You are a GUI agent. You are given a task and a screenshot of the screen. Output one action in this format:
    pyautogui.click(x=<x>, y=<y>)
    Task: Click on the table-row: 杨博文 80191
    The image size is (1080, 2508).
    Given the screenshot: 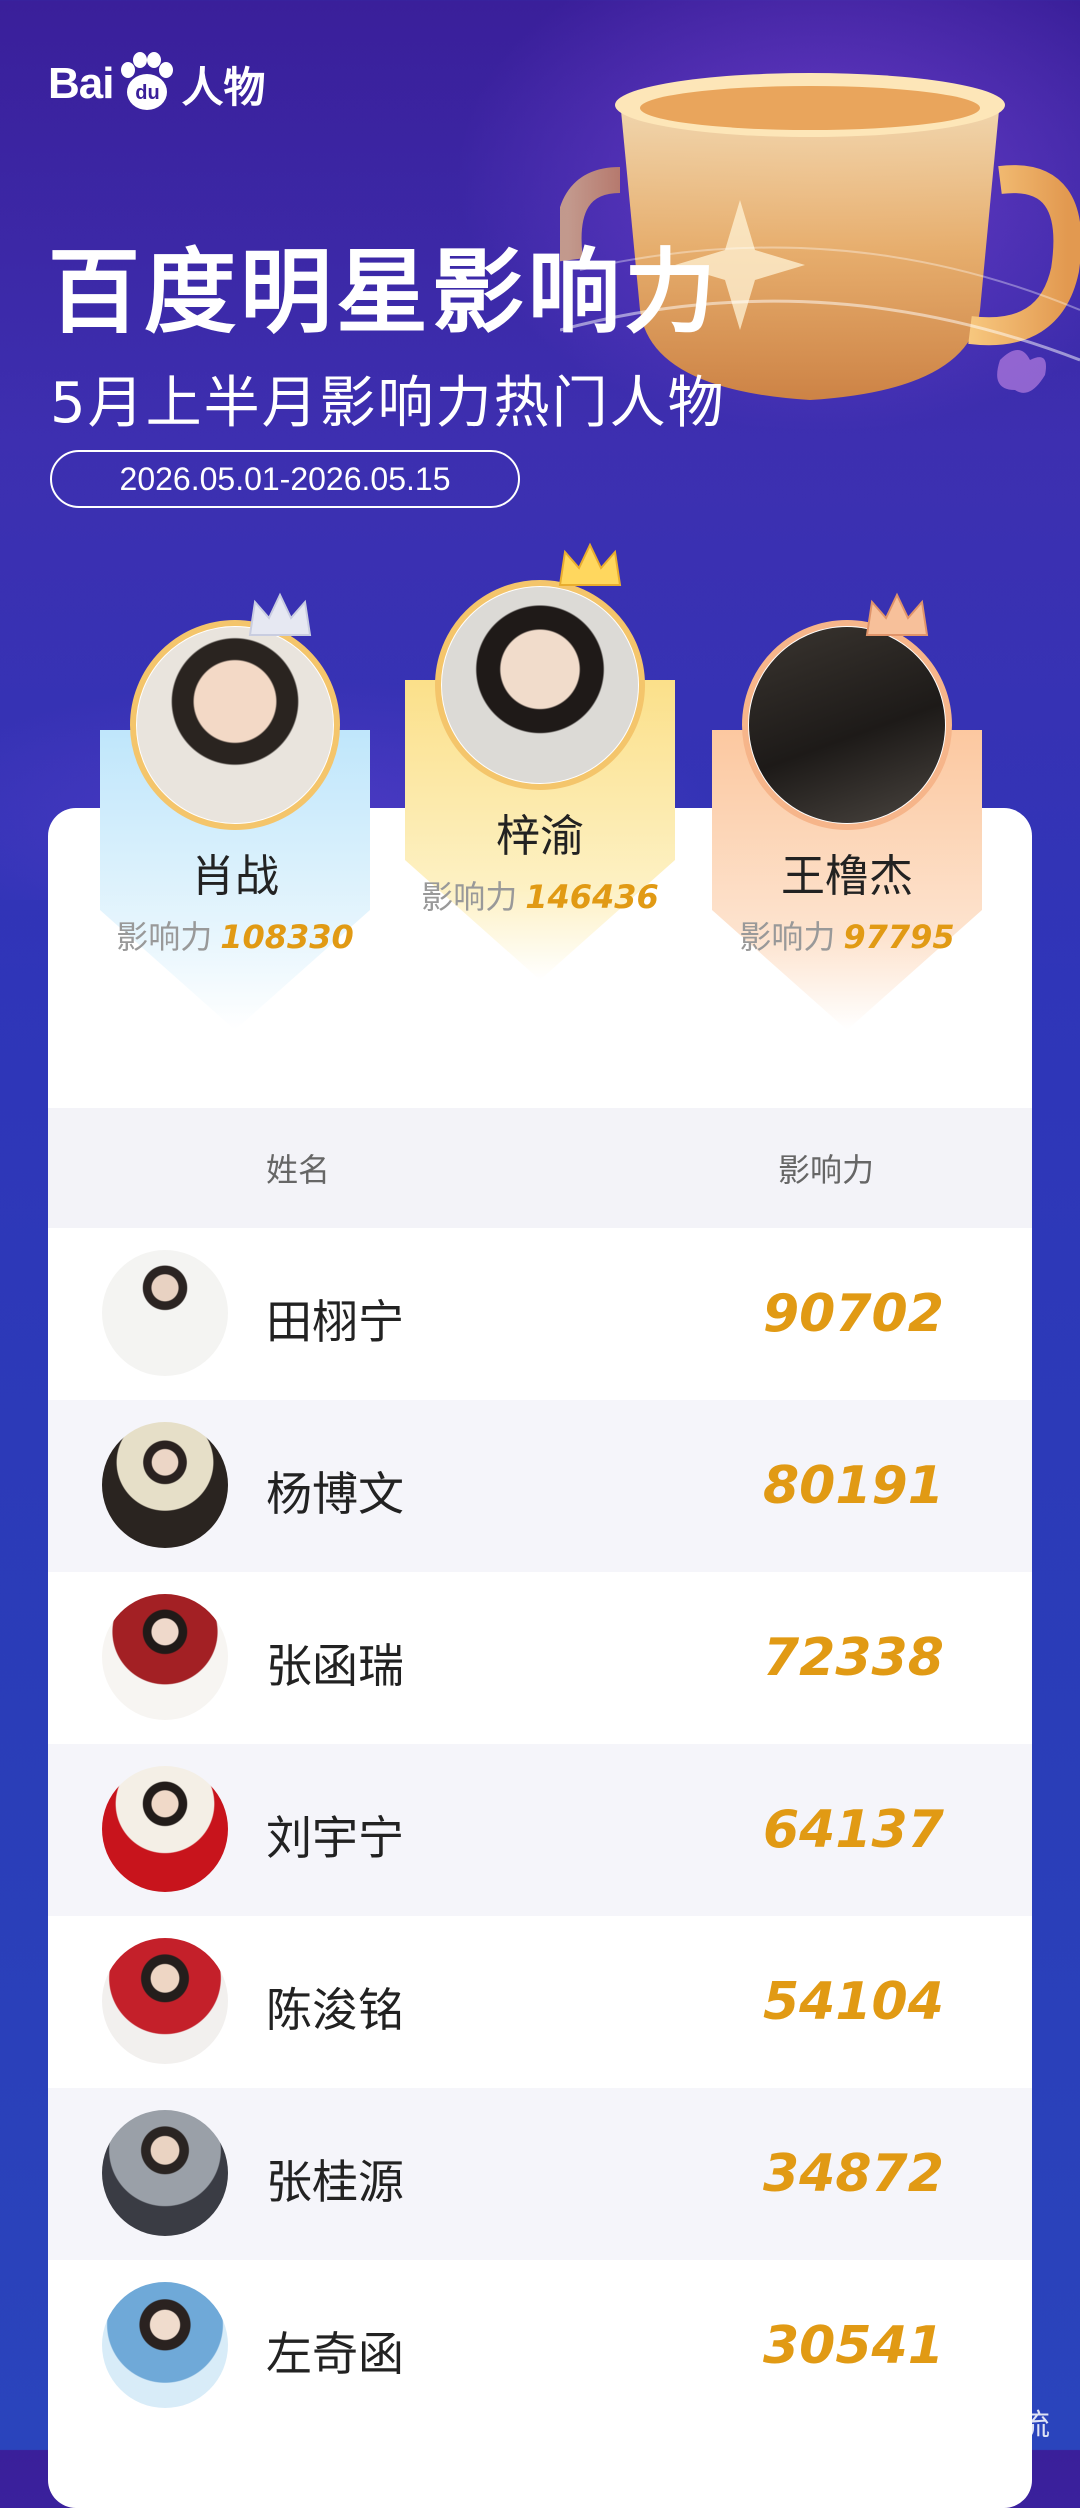 What is the action you would take?
    pyautogui.click(x=540, y=1486)
    